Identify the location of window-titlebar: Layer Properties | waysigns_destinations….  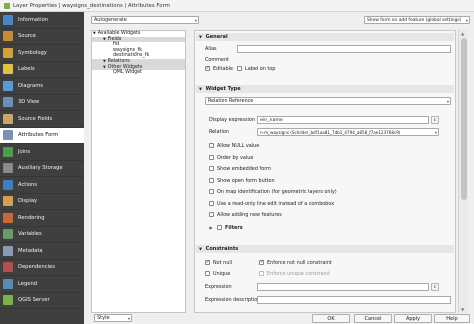
(237, 6).